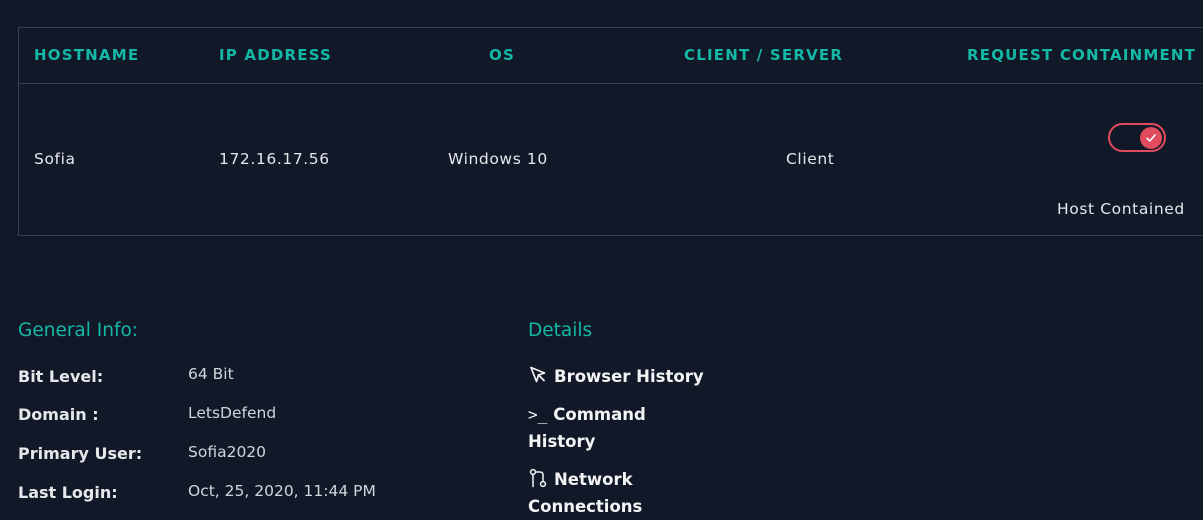 This screenshot has width=1203, height=520. Describe the element at coordinates (211, 374) in the screenshot. I see `info-value-bit-level: 64 Bit` at that location.